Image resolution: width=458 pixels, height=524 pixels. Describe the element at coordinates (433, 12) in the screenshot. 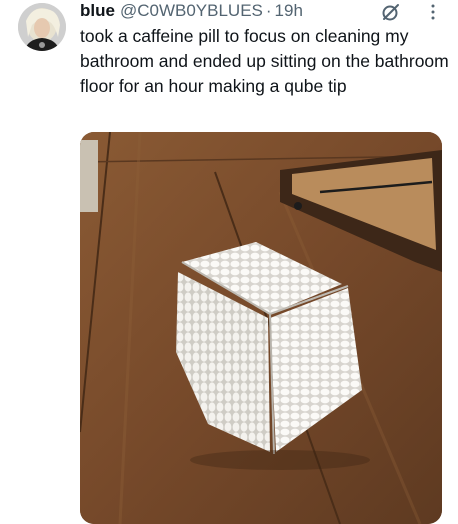

I see `more-icon` at that location.